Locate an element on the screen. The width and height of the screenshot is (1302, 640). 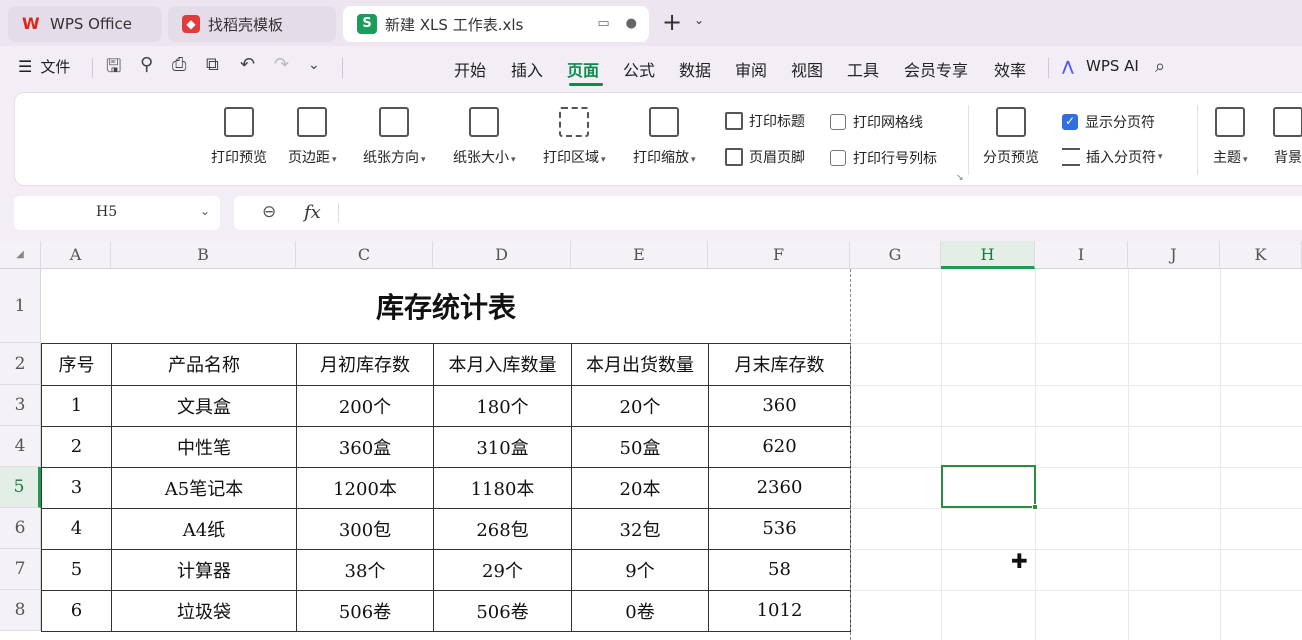
formula-input: ⊖ fx is located at coordinates (768, 213).